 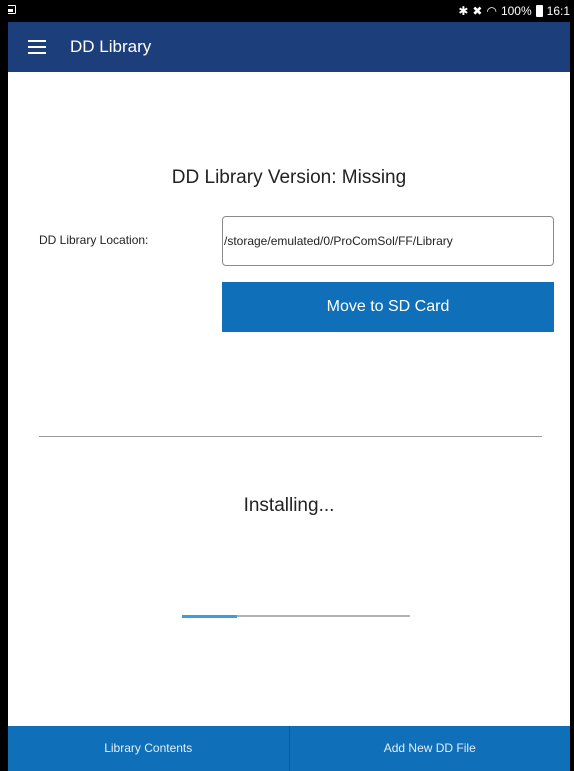 What do you see at coordinates (209, 616) in the screenshot?
I see `install-progress-fill` at bounding box center [209, 616].